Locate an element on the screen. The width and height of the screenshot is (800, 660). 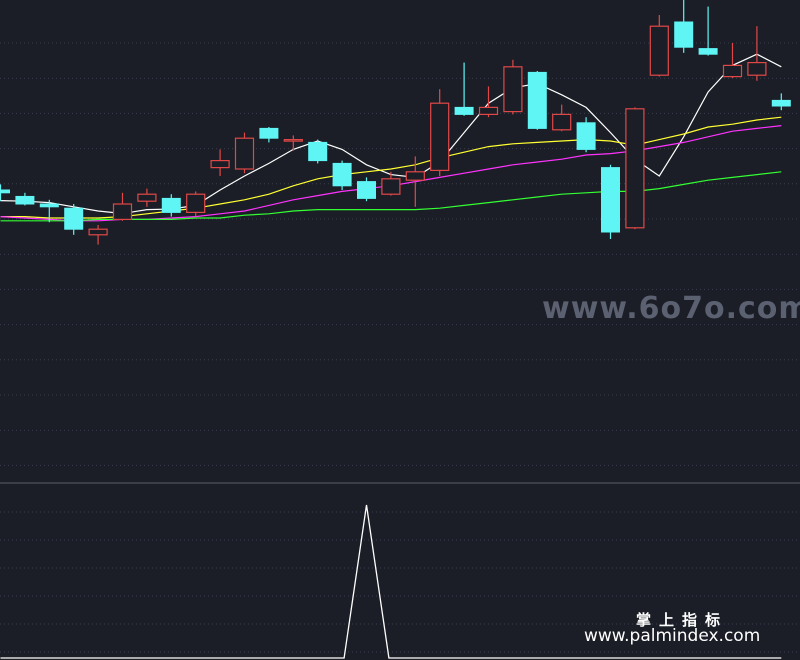
brand-watermark-url: www.palmindex.com is located at coordinates (672, 636).